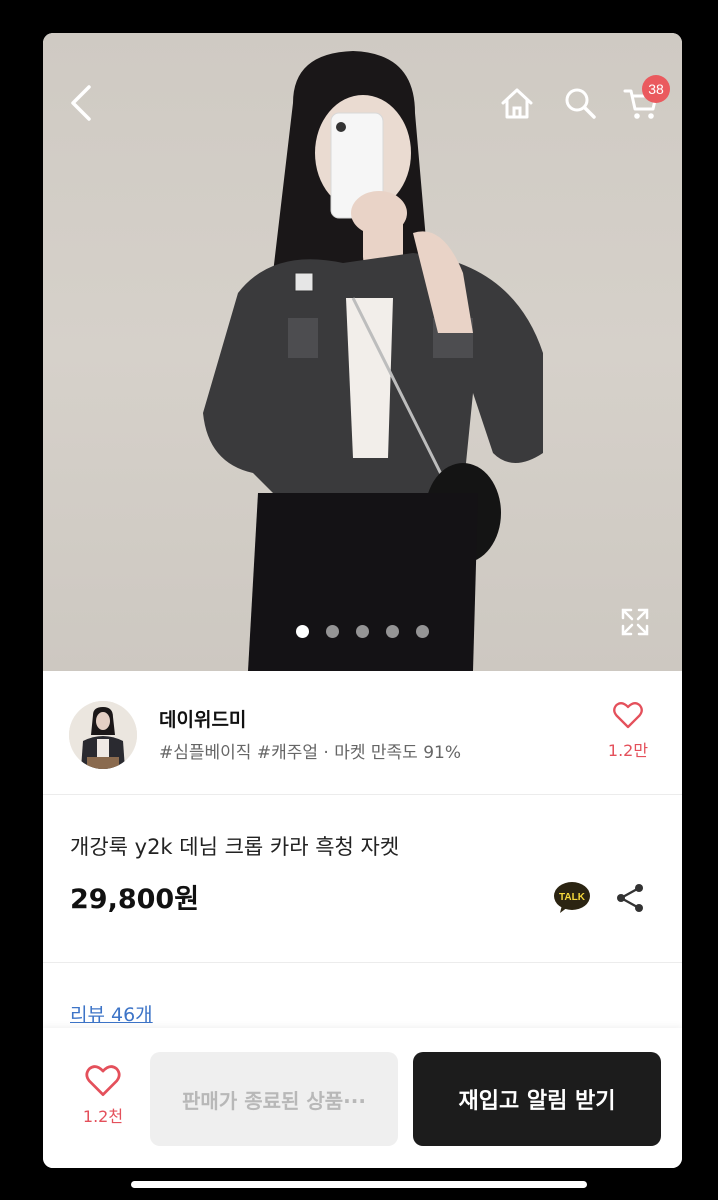 This screenshot has height=1200, width=718. I want to click on home-icon, so click(517, 103).